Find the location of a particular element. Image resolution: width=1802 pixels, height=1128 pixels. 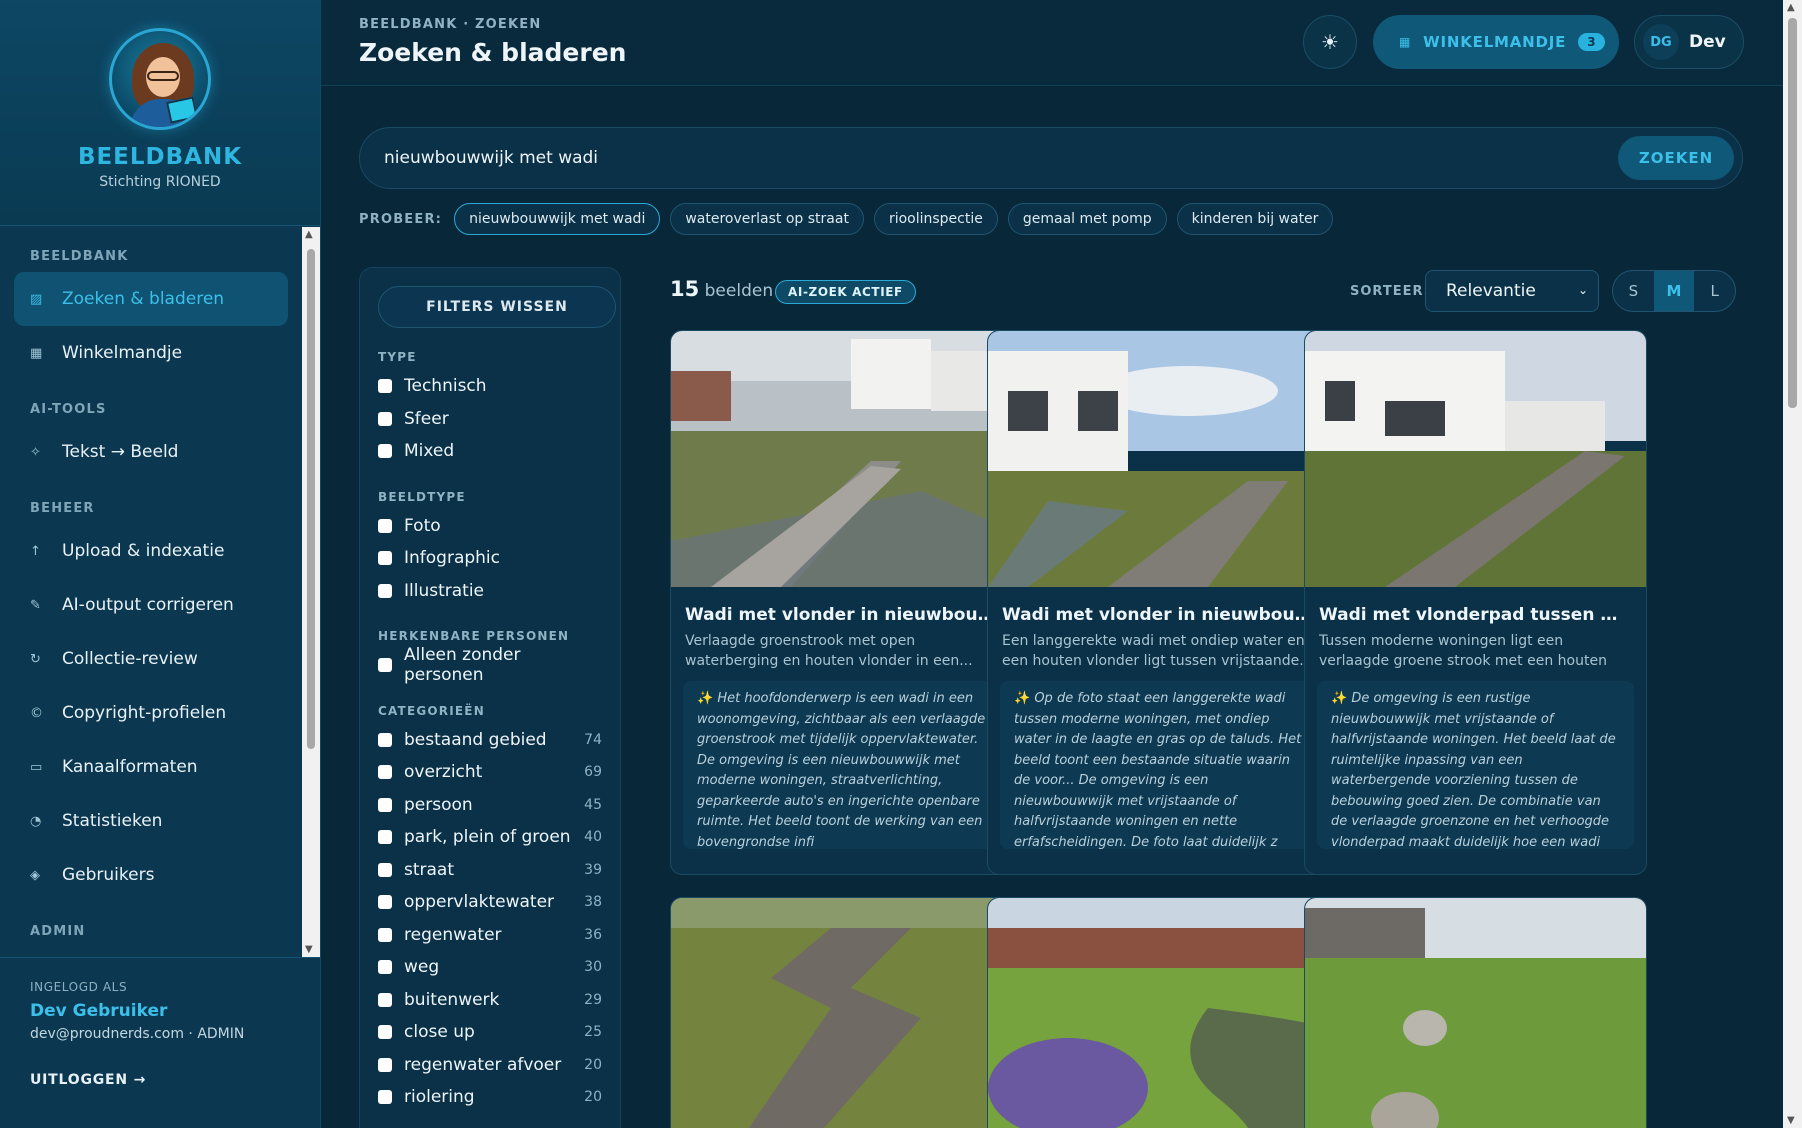

sidebar-item-label: Copyright-profielen is located at coordinates (144, 713).